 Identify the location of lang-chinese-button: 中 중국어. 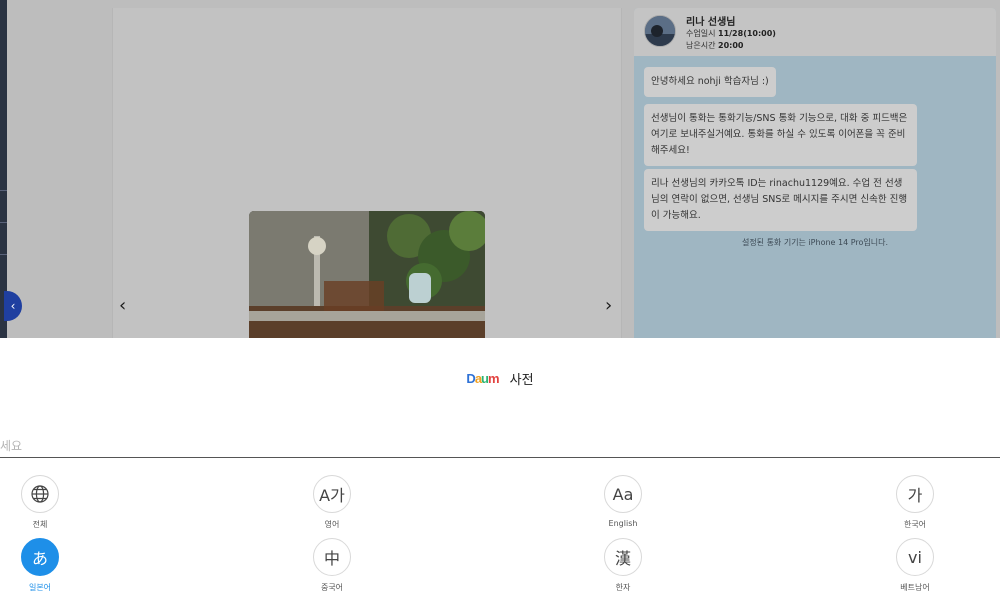
(332, 565).